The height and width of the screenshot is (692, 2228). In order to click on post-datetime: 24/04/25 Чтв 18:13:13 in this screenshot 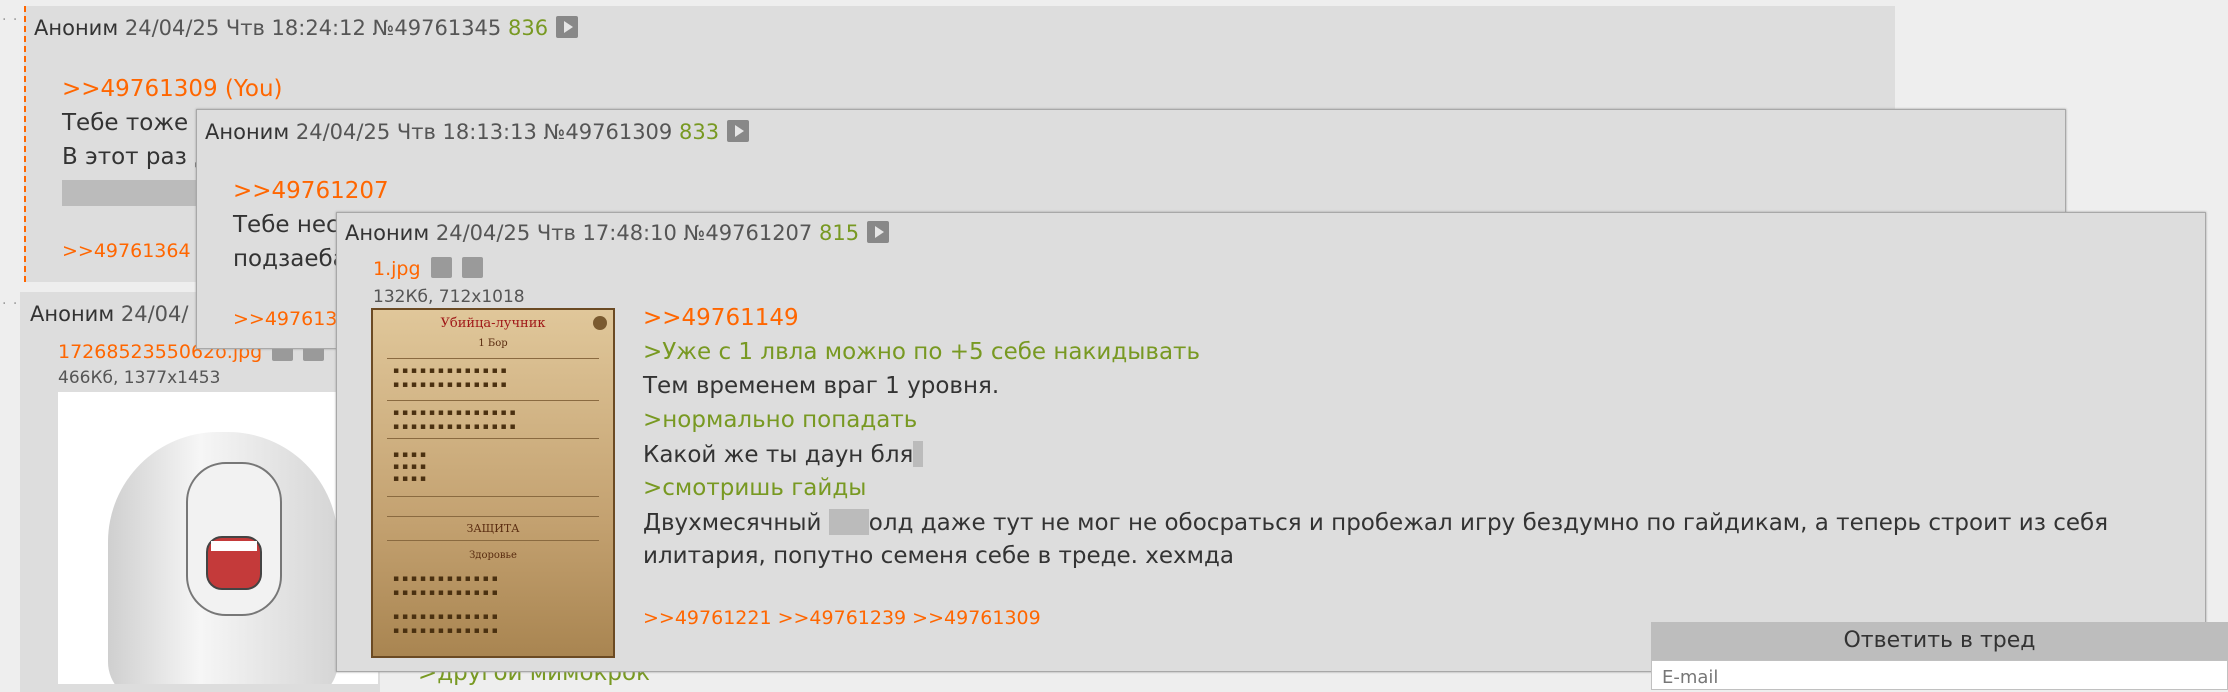, I will do `click(416, 132)`.